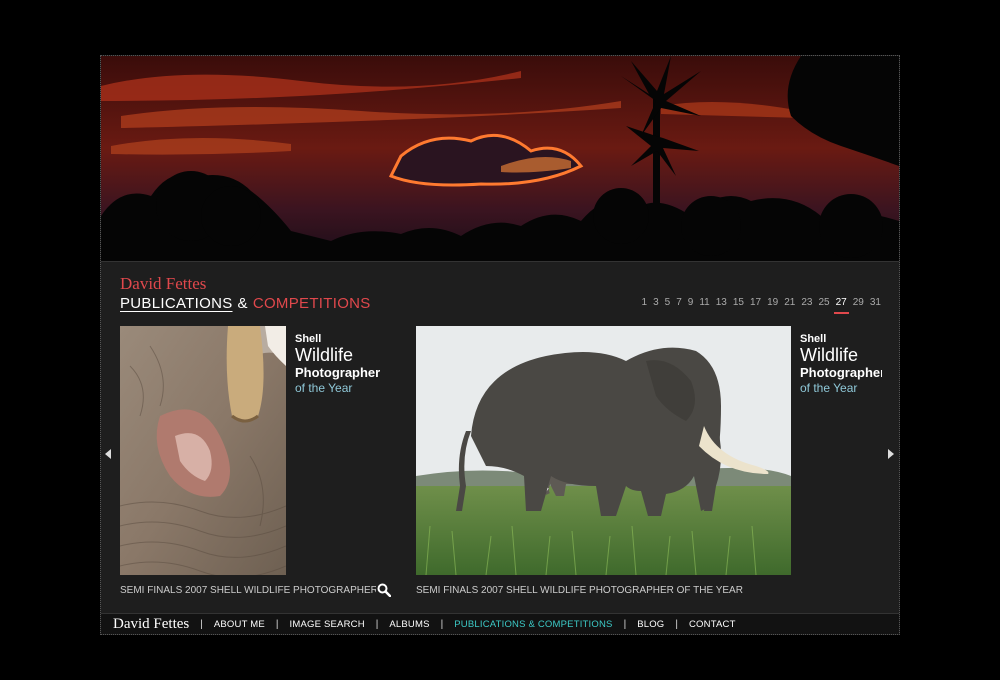  I want to click on section-heading: PUBLICATIONS & COMPETITIONS, so click(245, 304).